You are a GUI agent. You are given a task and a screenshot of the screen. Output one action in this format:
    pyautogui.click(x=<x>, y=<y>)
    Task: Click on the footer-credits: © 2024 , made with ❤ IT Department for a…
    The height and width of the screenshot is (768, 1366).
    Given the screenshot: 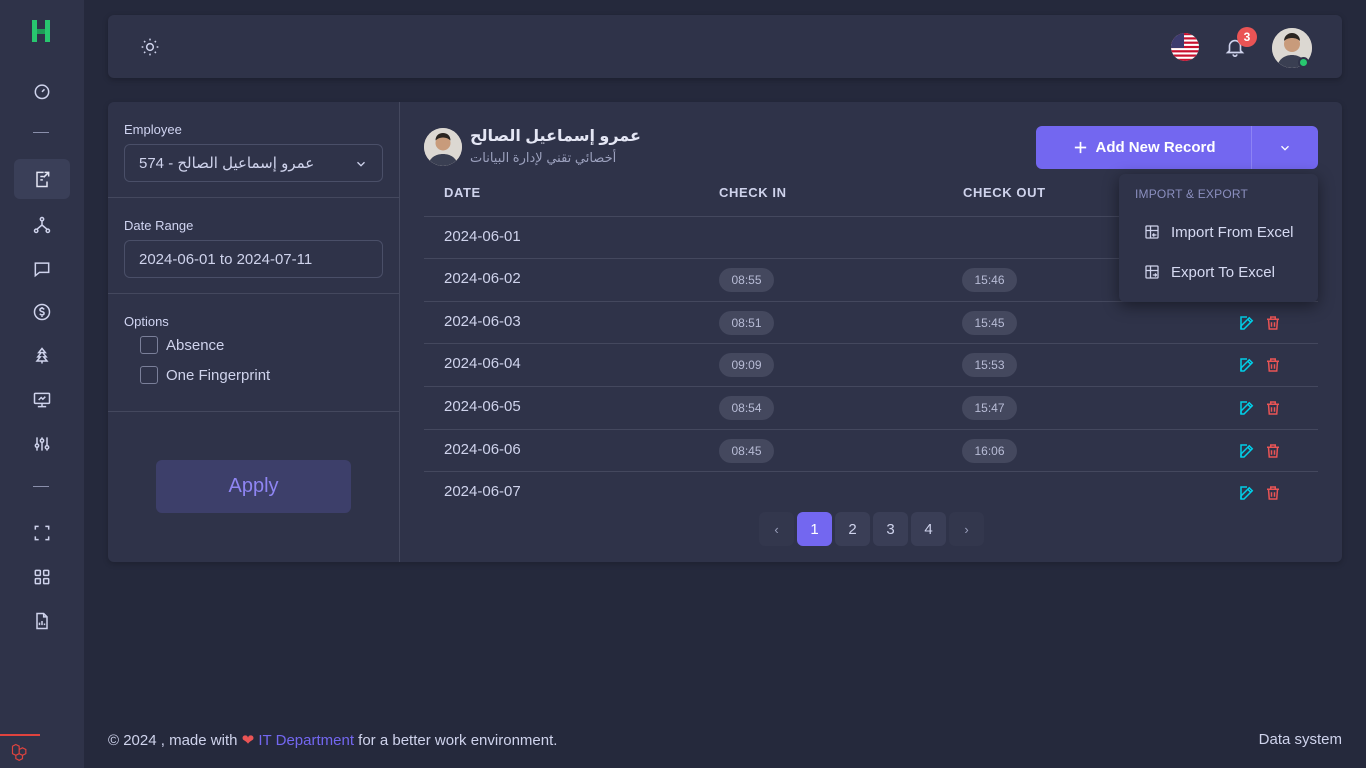 What is the action you would take?
    pyautogui.click(x=332, y=740)
    